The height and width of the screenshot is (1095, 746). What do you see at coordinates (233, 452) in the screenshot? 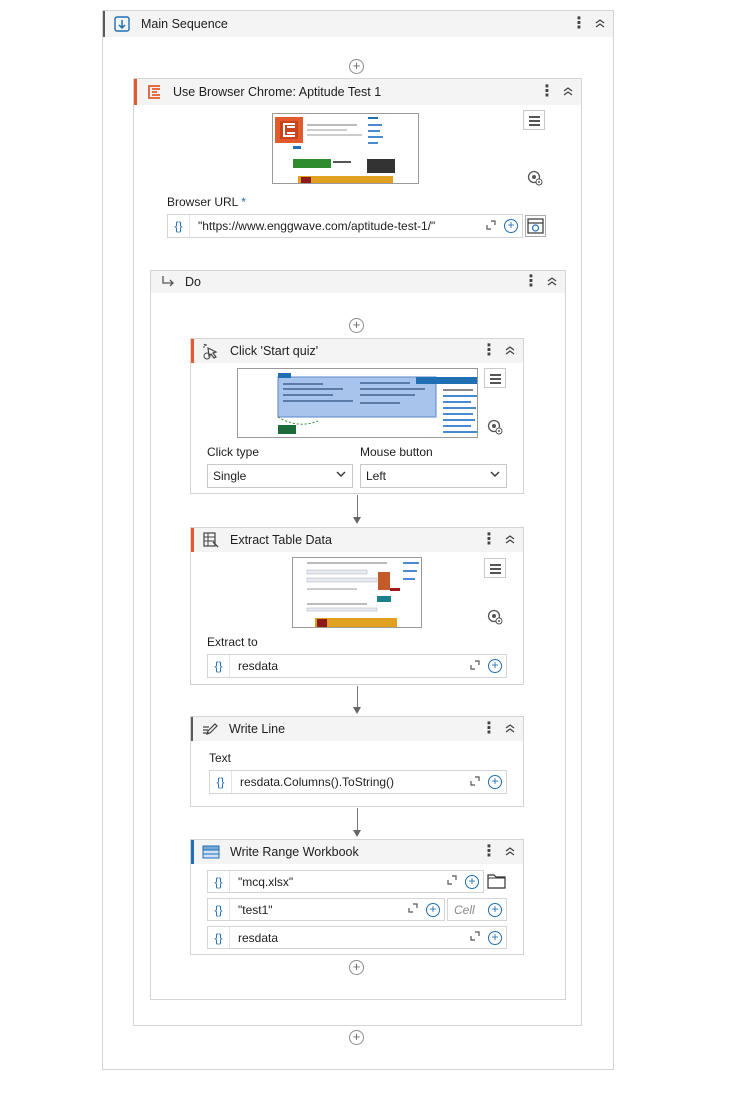
I see `click-type-label: Click type` at bounding box center [233, 452].